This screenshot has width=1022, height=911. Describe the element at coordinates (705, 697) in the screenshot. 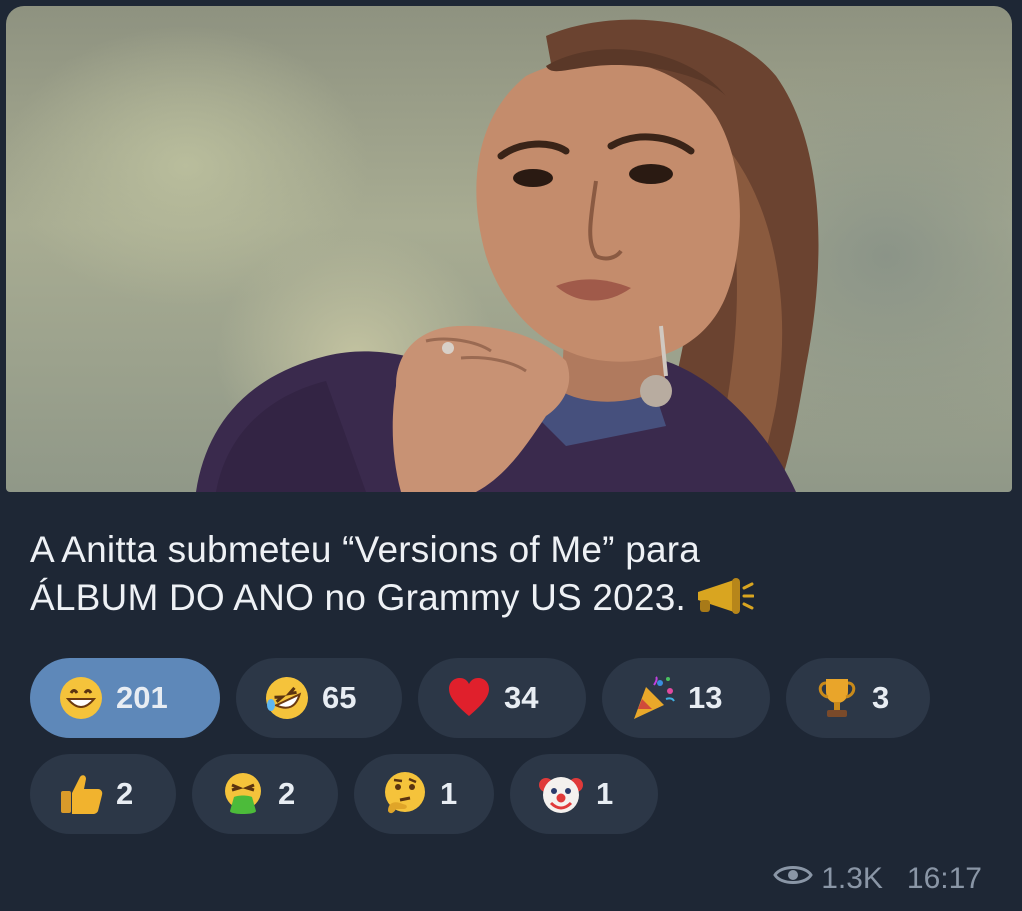

I see `reaction-count: 13` at that location.